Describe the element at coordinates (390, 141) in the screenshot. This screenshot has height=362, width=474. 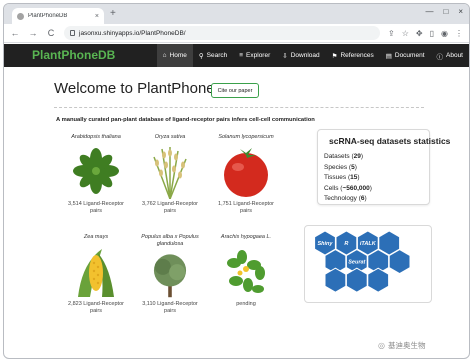
I see `stats-title: scRNA-seq datasets statistics` at that location.